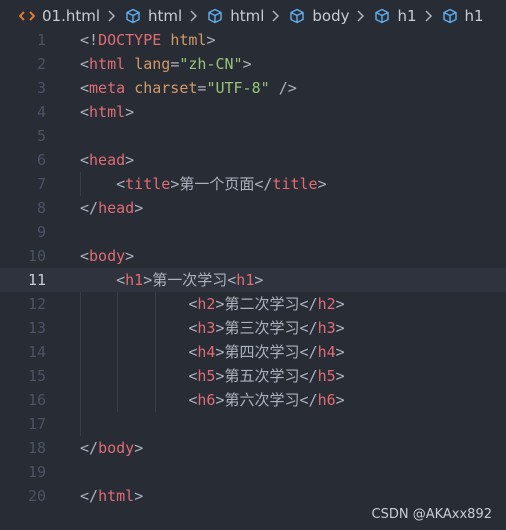  Describe the element at coordinates (152, 64) in the screenshot. I see `code-token: lang` at that location.